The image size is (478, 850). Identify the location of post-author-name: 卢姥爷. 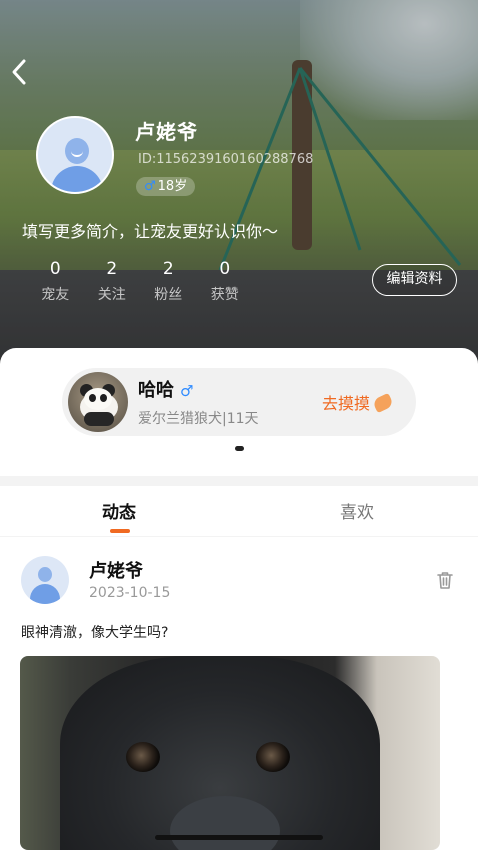
(116, 571).